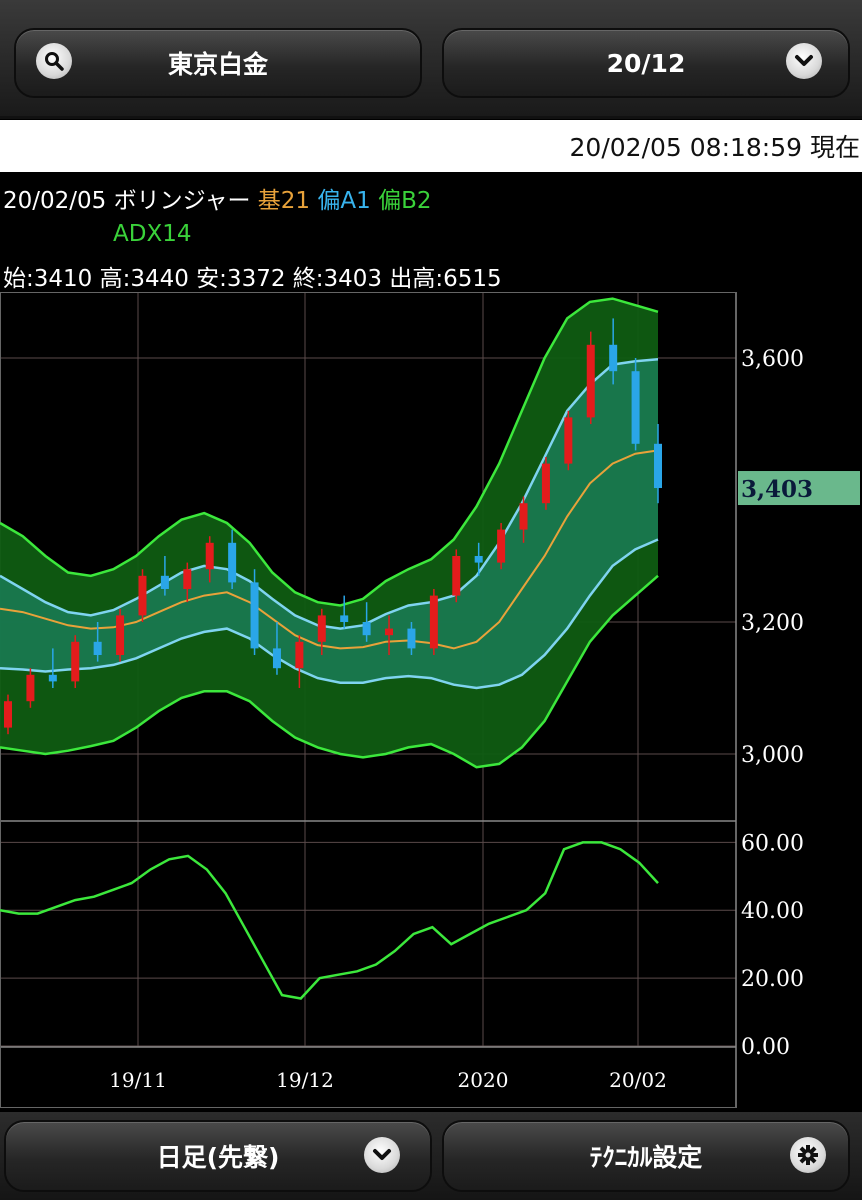 This screenshot has height=1200, width=862. Describe the element at coordinates (772, 755) in the screenshot. I see `price-tick-label: 3,000` at that location.